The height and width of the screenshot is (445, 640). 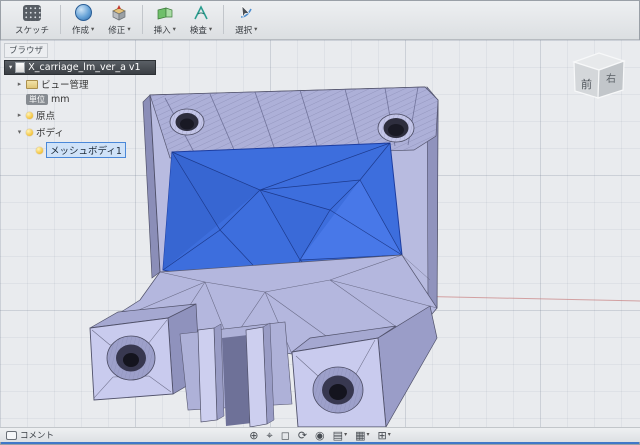 What do you see at coordinates (32, 30) in the screenshot?
I see `sketch-tool-label: スケッチ` at bounding box center [32, 30].